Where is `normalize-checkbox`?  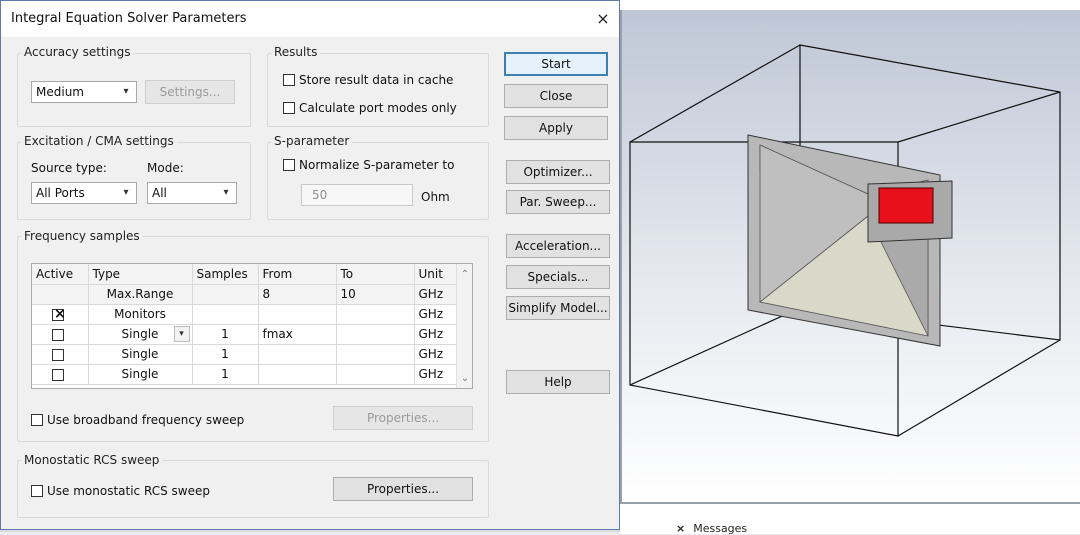
normalize-checkbox is located at coordinates (289, 165).